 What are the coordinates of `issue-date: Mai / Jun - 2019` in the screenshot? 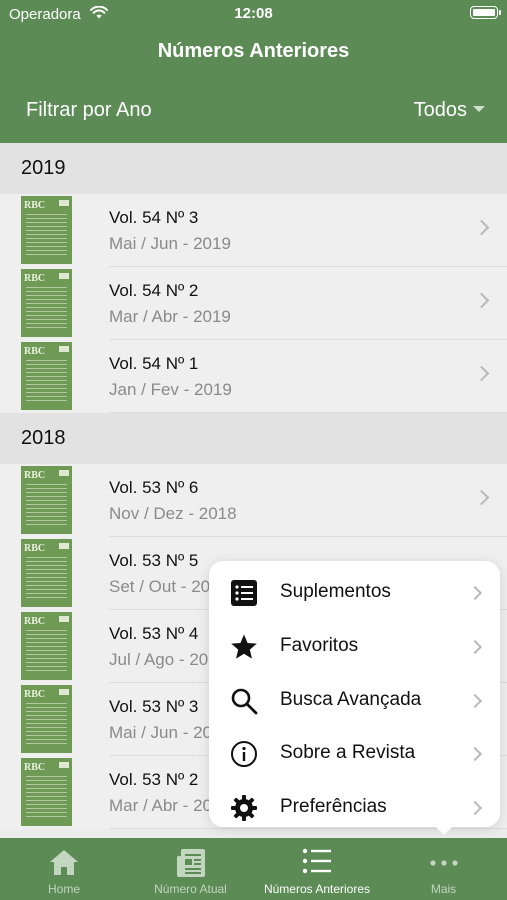 It's located at (170, 243).